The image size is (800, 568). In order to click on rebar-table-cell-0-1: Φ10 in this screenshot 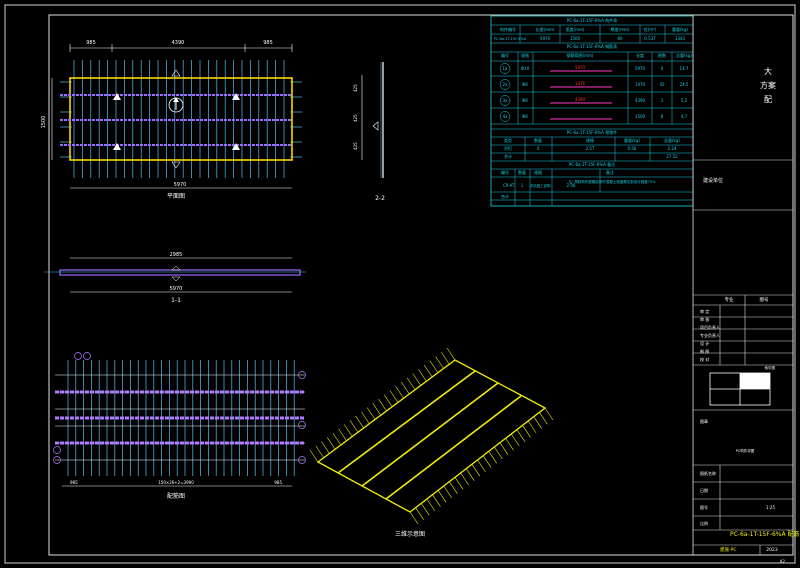, I will do `click(525, 68)`.